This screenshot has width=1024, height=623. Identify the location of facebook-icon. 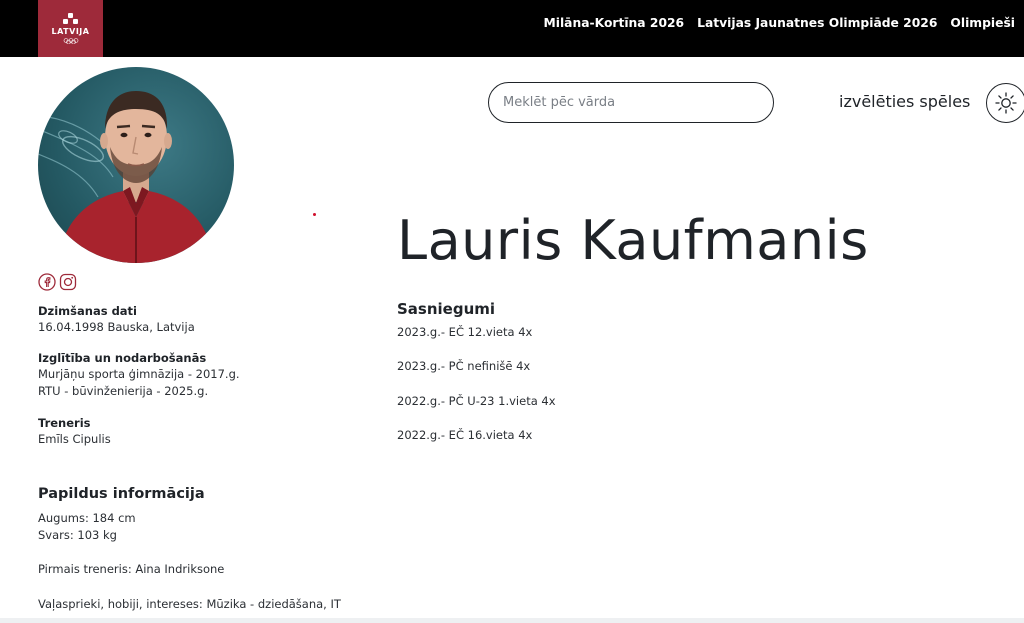
(47, 282).